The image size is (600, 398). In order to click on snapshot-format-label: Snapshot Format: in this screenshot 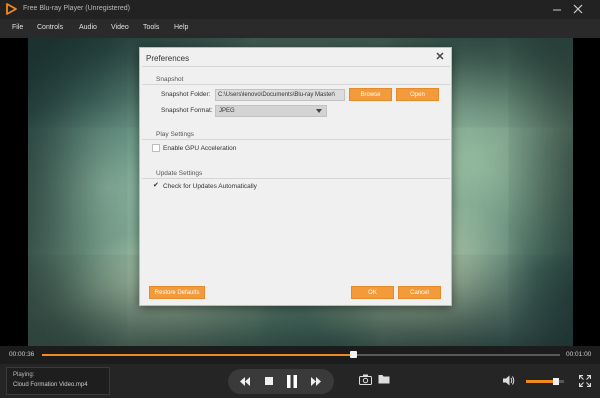, I will do `click(187, 110)`.